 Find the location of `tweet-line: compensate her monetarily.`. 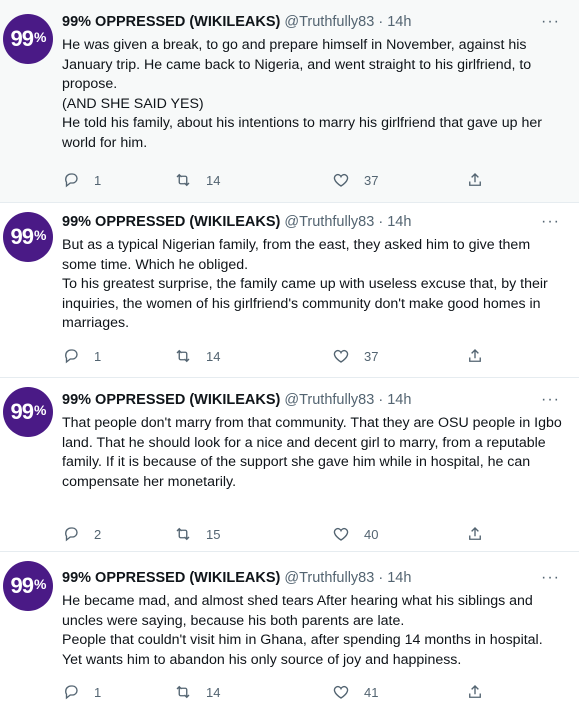

tweet-line: compensate her monetarily. is located at coordinates (149, 481).